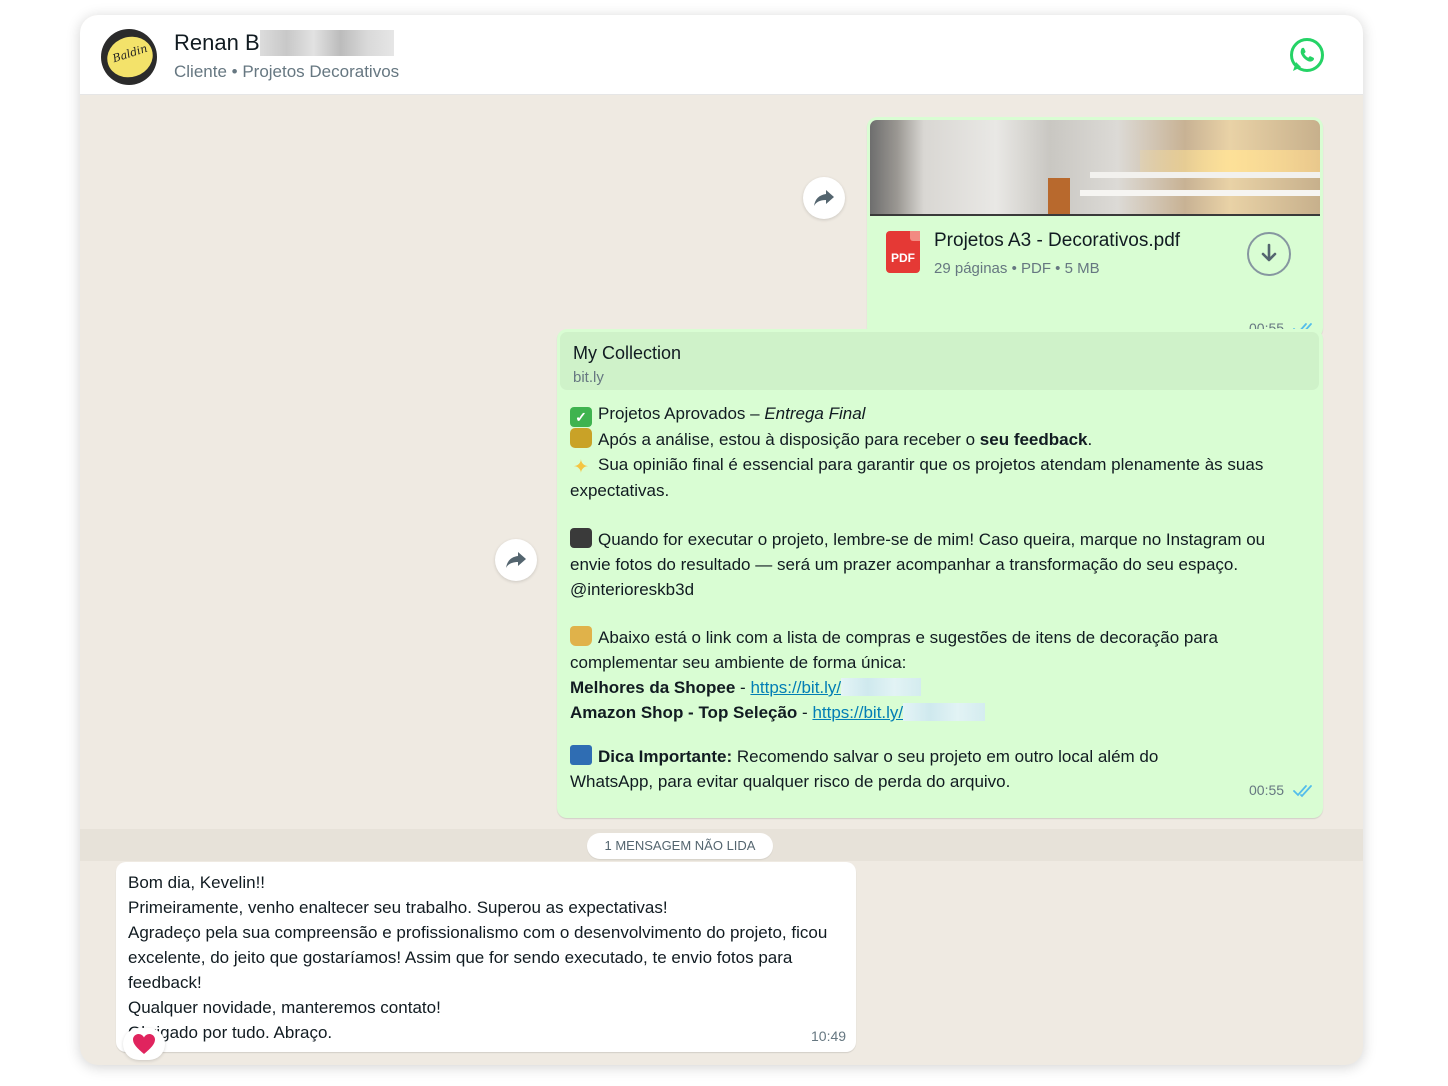 The image size is (1448, 1086). I want to click on file-name: Projetos A3 - Decorativos.pdf, so click(1057, 241).